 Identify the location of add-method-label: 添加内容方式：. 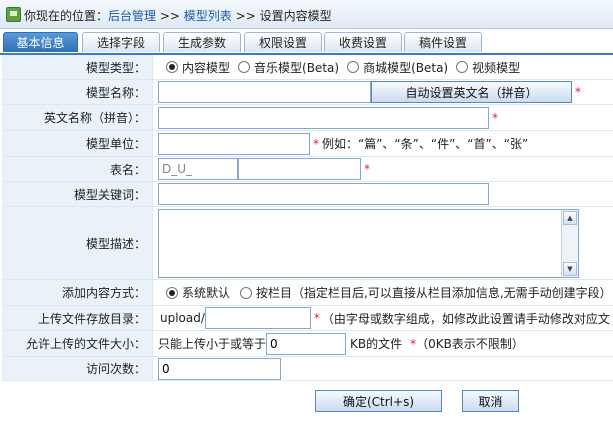
(77, 292).